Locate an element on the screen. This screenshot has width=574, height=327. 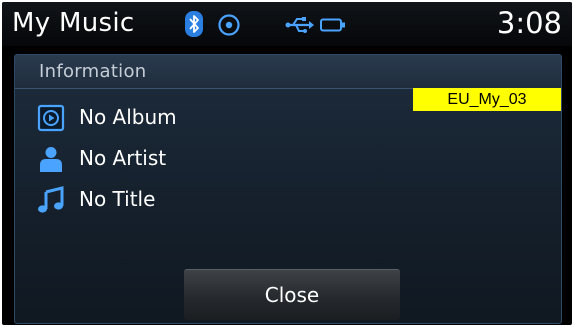
usb-icon is located at coordinates (300, 27).